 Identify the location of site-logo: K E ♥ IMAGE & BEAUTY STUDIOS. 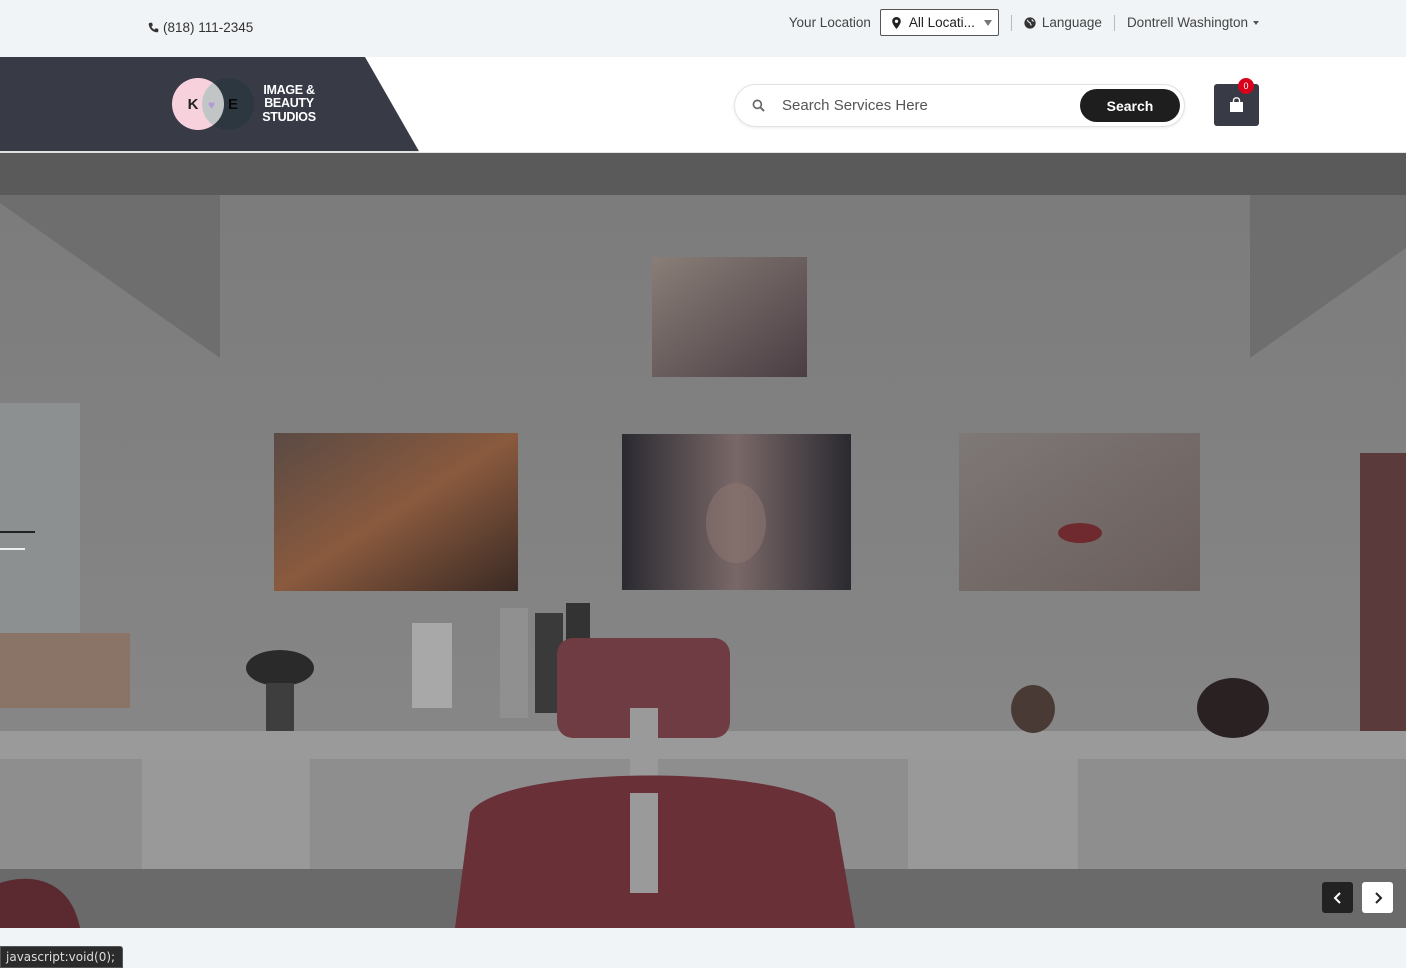
(246, 104).